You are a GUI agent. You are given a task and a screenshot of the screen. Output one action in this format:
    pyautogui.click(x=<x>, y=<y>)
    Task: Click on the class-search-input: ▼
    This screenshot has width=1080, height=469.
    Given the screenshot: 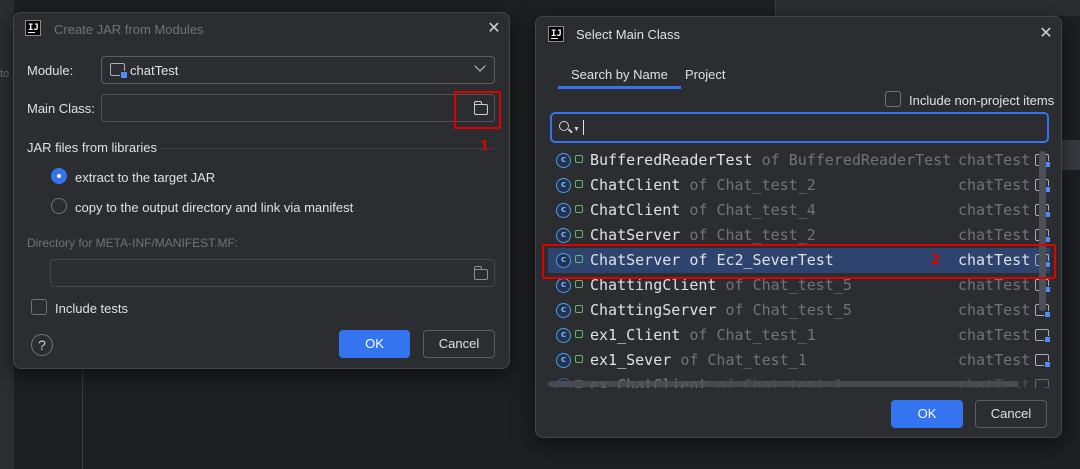 What is the action you would take?
    pyautogui.click(x=799, y=127)
    